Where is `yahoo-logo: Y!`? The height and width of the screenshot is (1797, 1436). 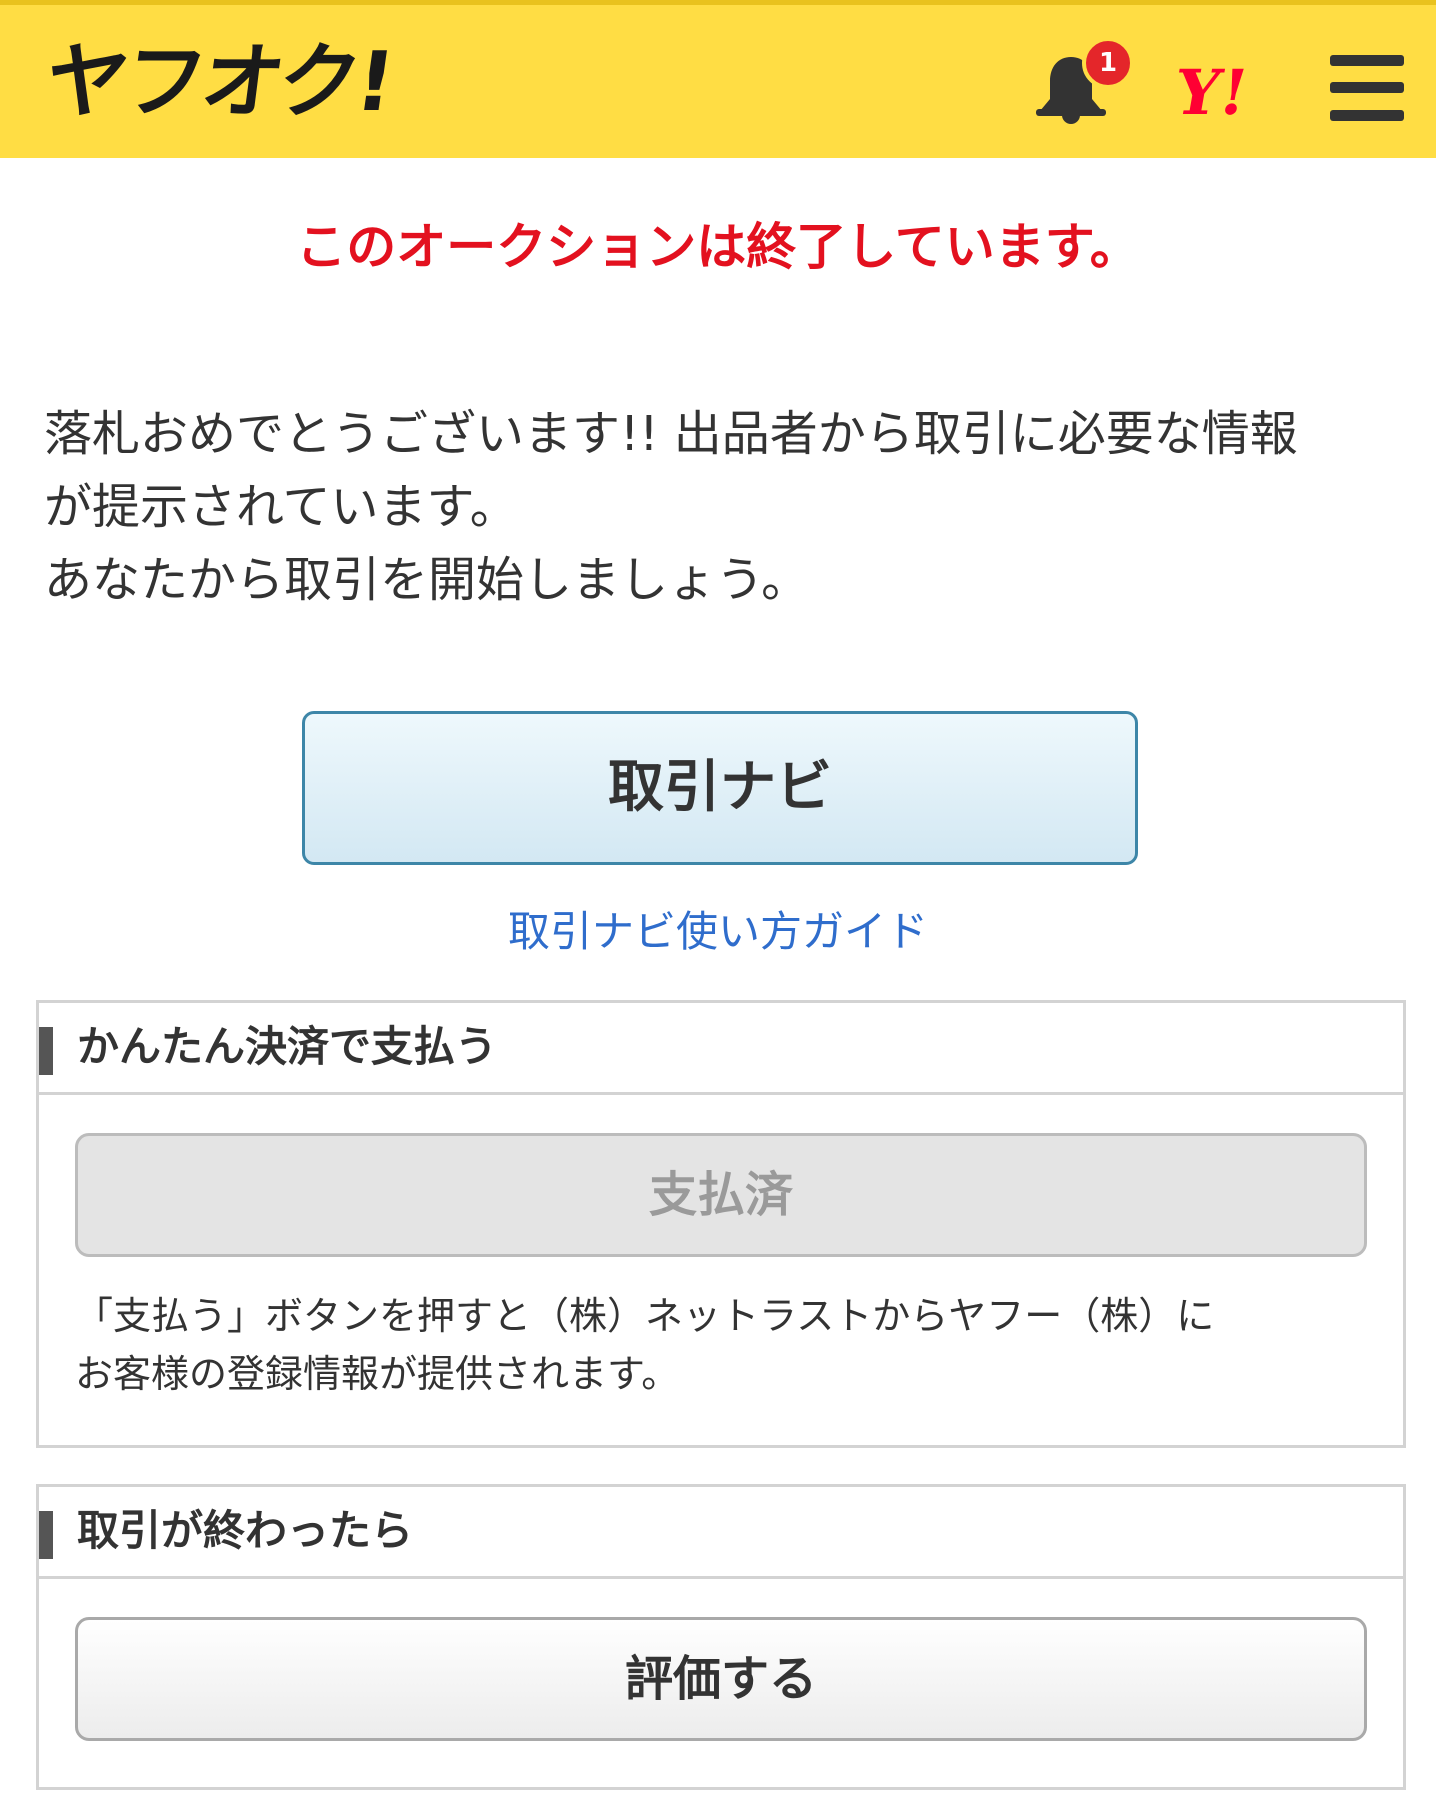
yahoo-logo: Y! is located at coordinates (1212, 93).